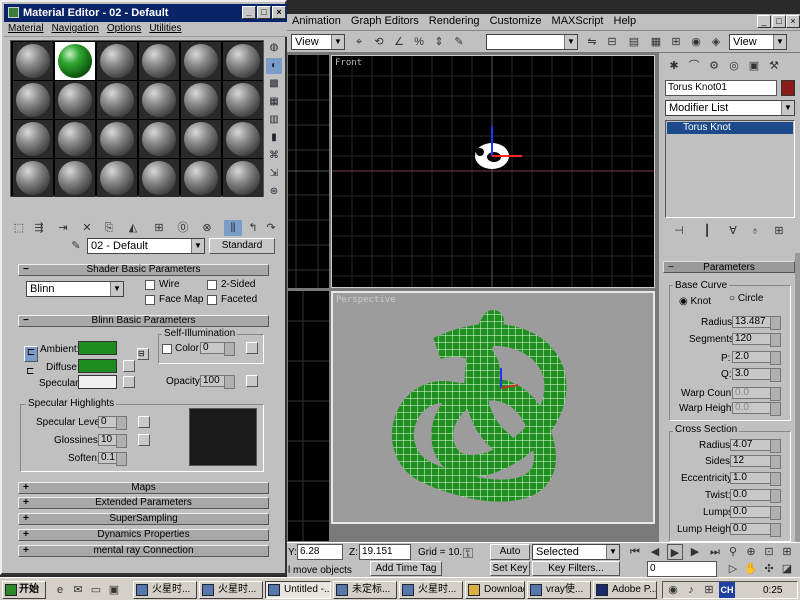 The height and width of the screenshot is (600, 800). I want to click on sample-uv-tiling-icon: ▦, so click(274, 102).